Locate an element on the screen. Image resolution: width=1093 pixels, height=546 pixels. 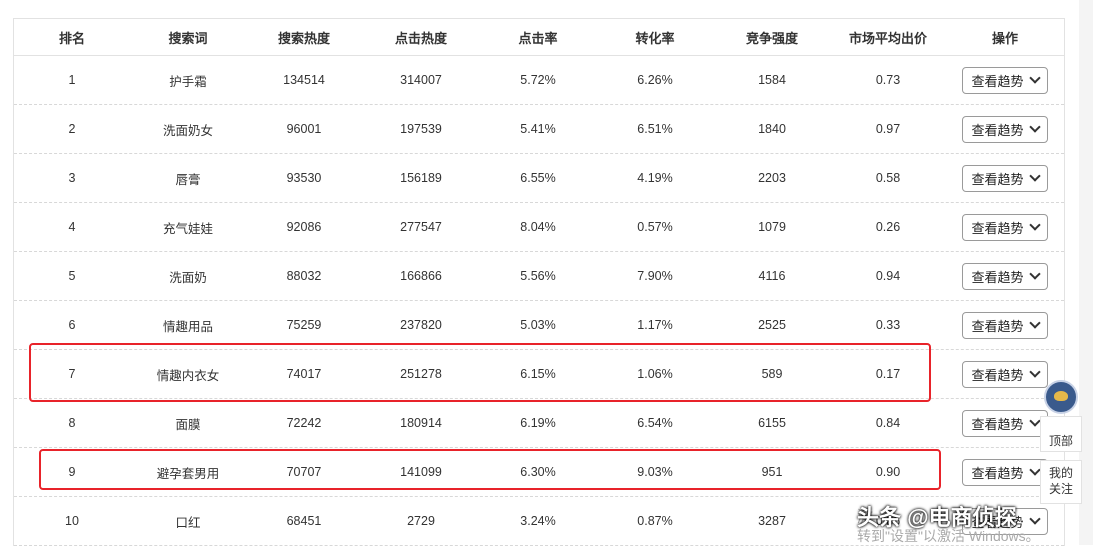
cell-search-heat: 72242 is located at coordinates (304, 423).